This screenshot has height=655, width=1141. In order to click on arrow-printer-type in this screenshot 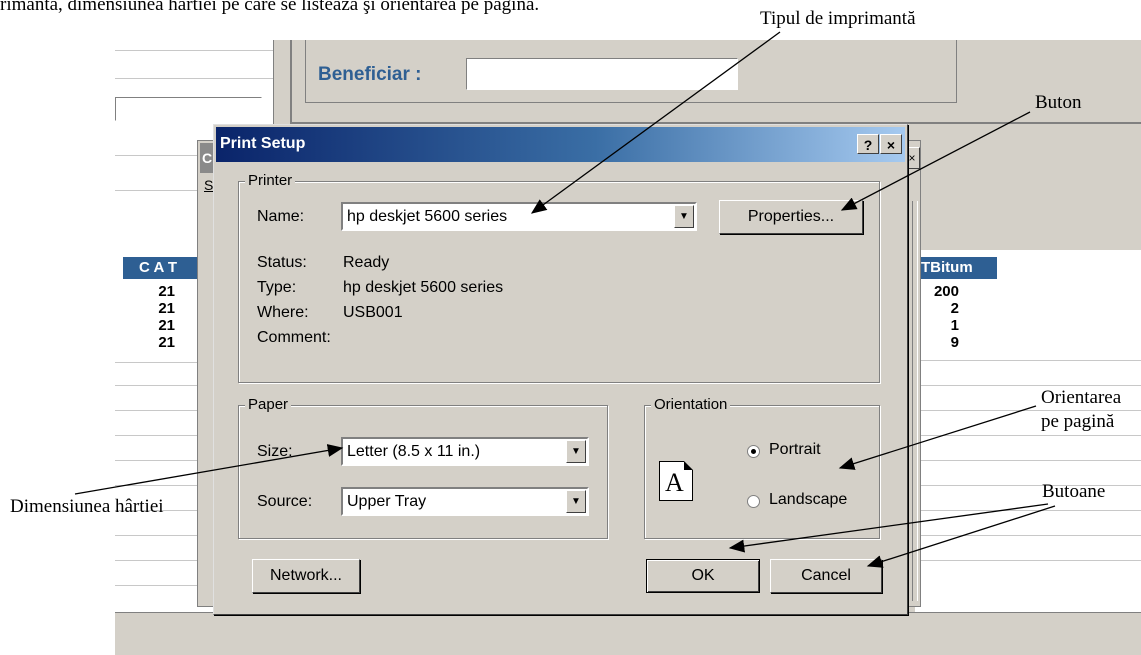, I will do `click(655, 122)`.